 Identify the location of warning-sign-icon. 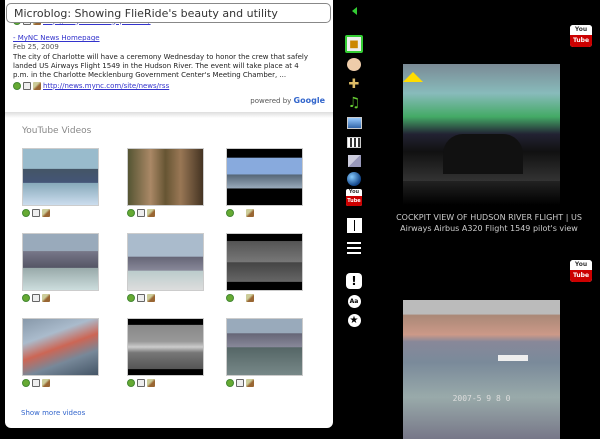
(413, 77).